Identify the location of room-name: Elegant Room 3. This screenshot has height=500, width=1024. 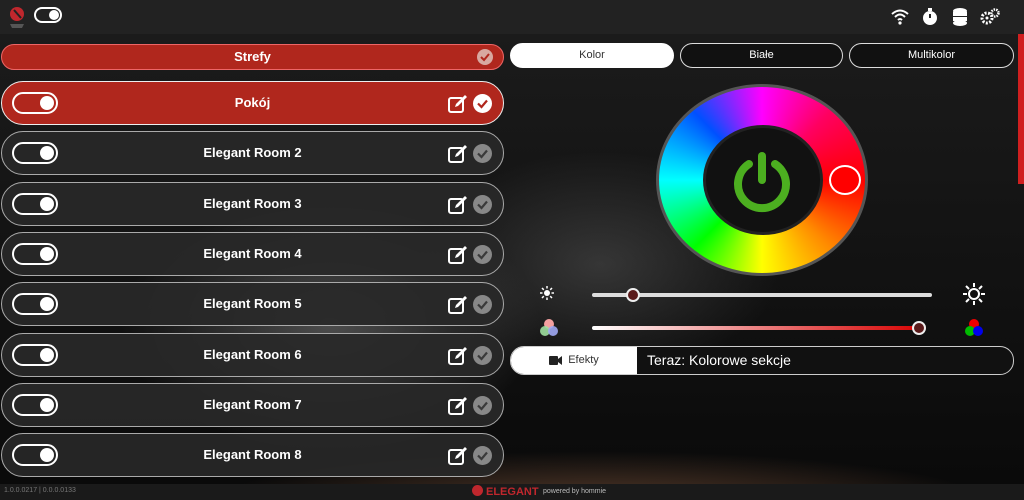
(252, 203).